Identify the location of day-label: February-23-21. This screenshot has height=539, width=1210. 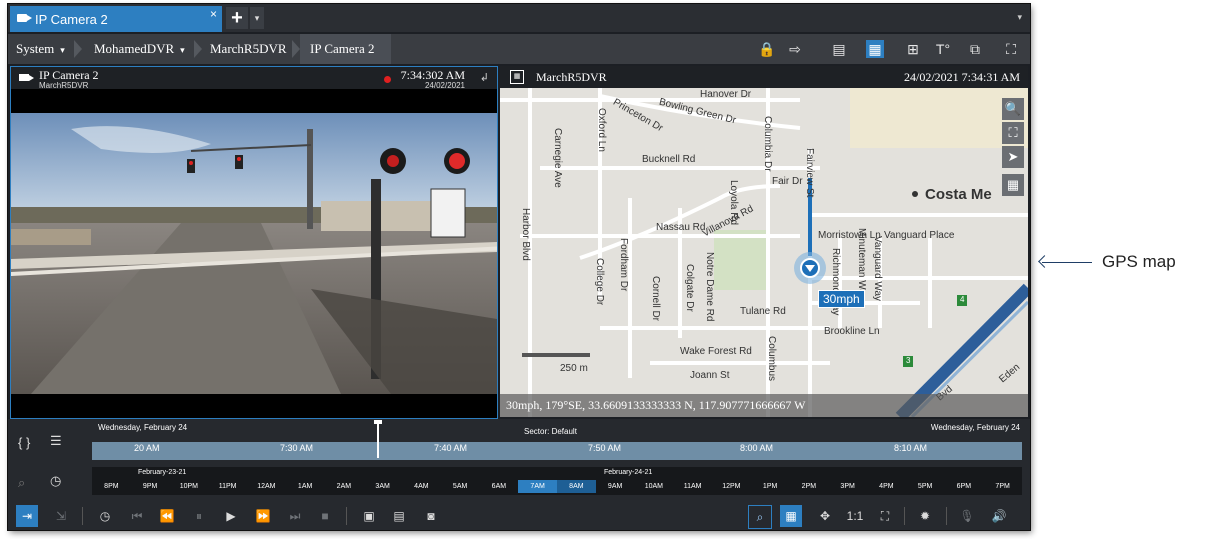
(162, 472).